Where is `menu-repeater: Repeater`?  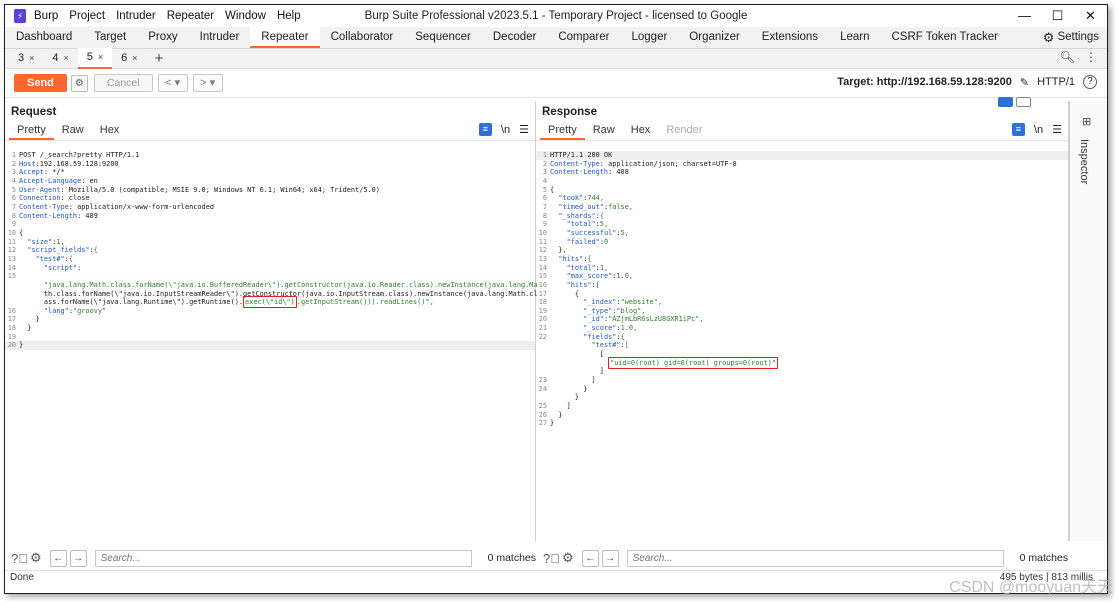
menu-repeater: Repeater is located at coordinates (190, 16).